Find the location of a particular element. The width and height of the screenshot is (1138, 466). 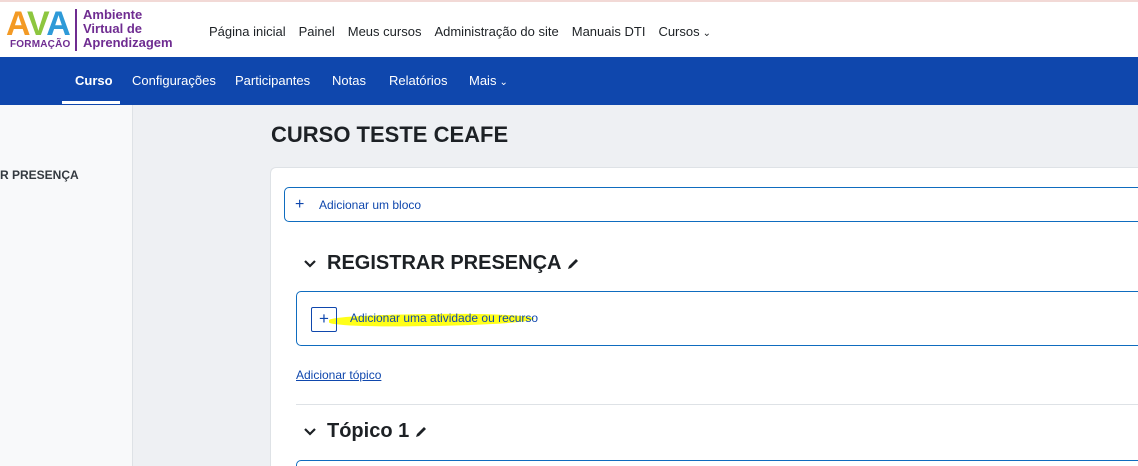

logo-subtitle: FORMAÇÃO is located at coordinates (40, 44).